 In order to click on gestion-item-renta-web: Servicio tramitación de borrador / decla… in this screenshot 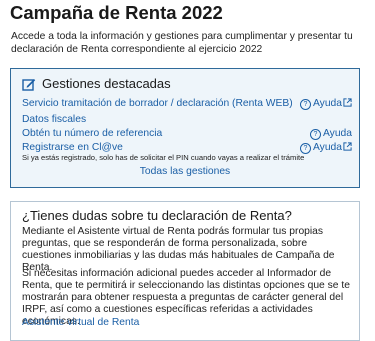, I will do `click(187, 103)`.